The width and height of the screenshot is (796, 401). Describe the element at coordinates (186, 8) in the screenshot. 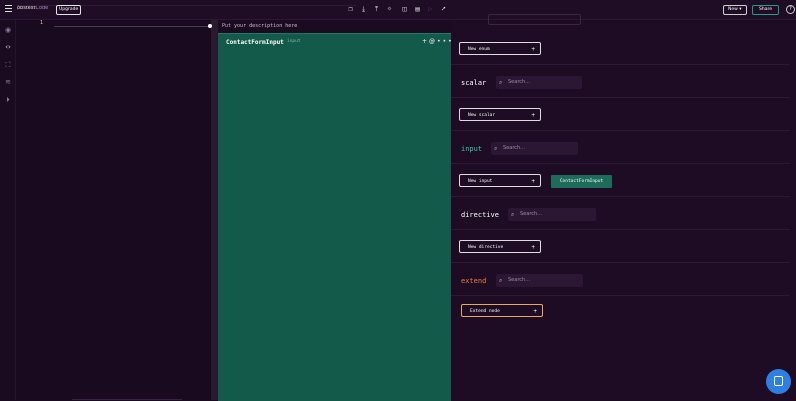

I see `breadcrumb: obstest / Code` at that location.